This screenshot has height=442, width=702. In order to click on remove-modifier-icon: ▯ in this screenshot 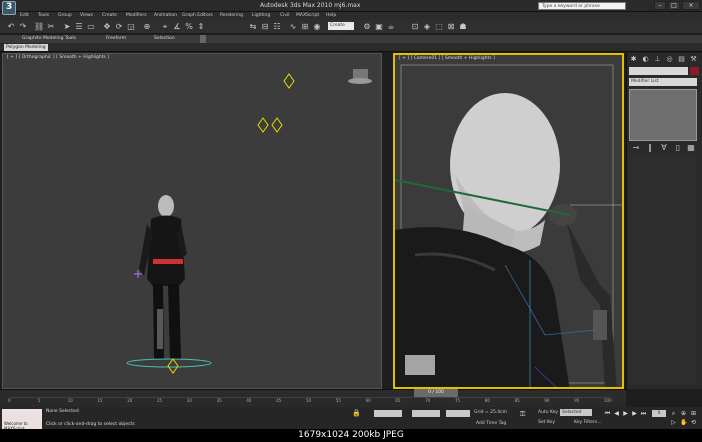, I will do `click(678, 148)`.